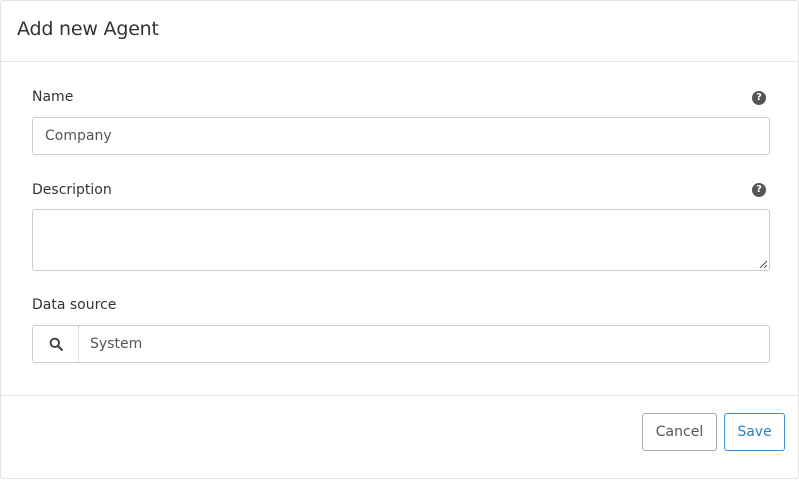 Image resolution: width=799 pixels, height=480 pixels. Describe the element at coordinates (754, 432) in the screenshot. I see `save-button: Save` at that location.